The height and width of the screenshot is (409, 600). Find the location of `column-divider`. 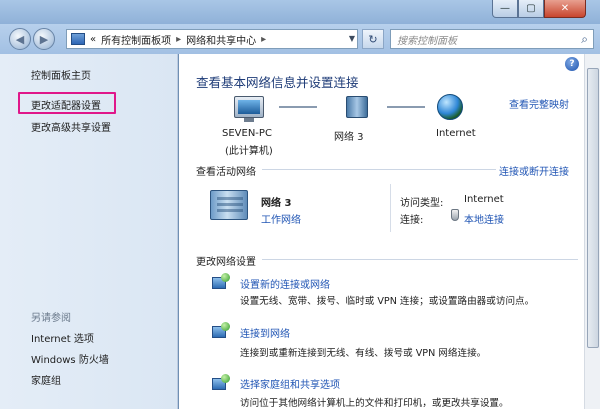

column-divider is located at coordinates (390, 208).